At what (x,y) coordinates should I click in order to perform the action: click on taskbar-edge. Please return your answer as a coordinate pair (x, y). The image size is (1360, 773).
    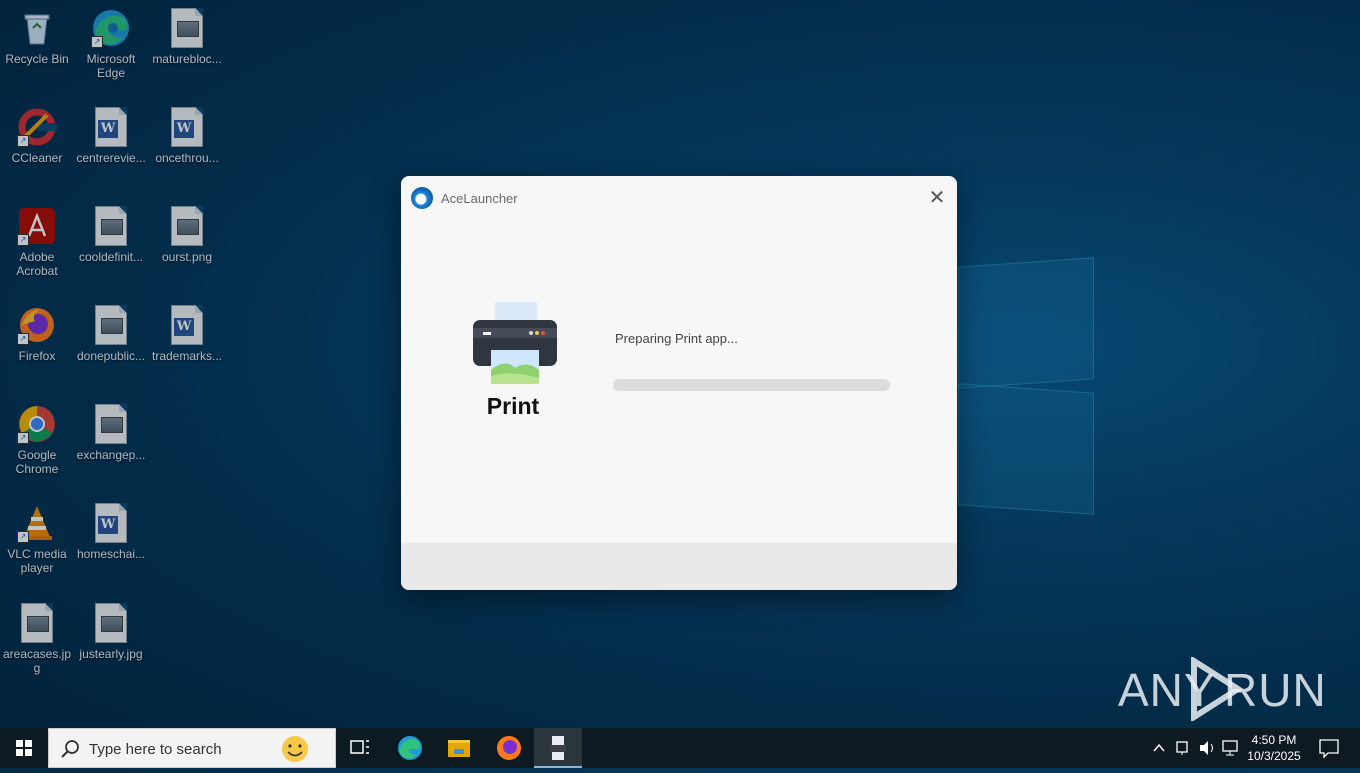
    Looking at the image, I should click on (410, 748).